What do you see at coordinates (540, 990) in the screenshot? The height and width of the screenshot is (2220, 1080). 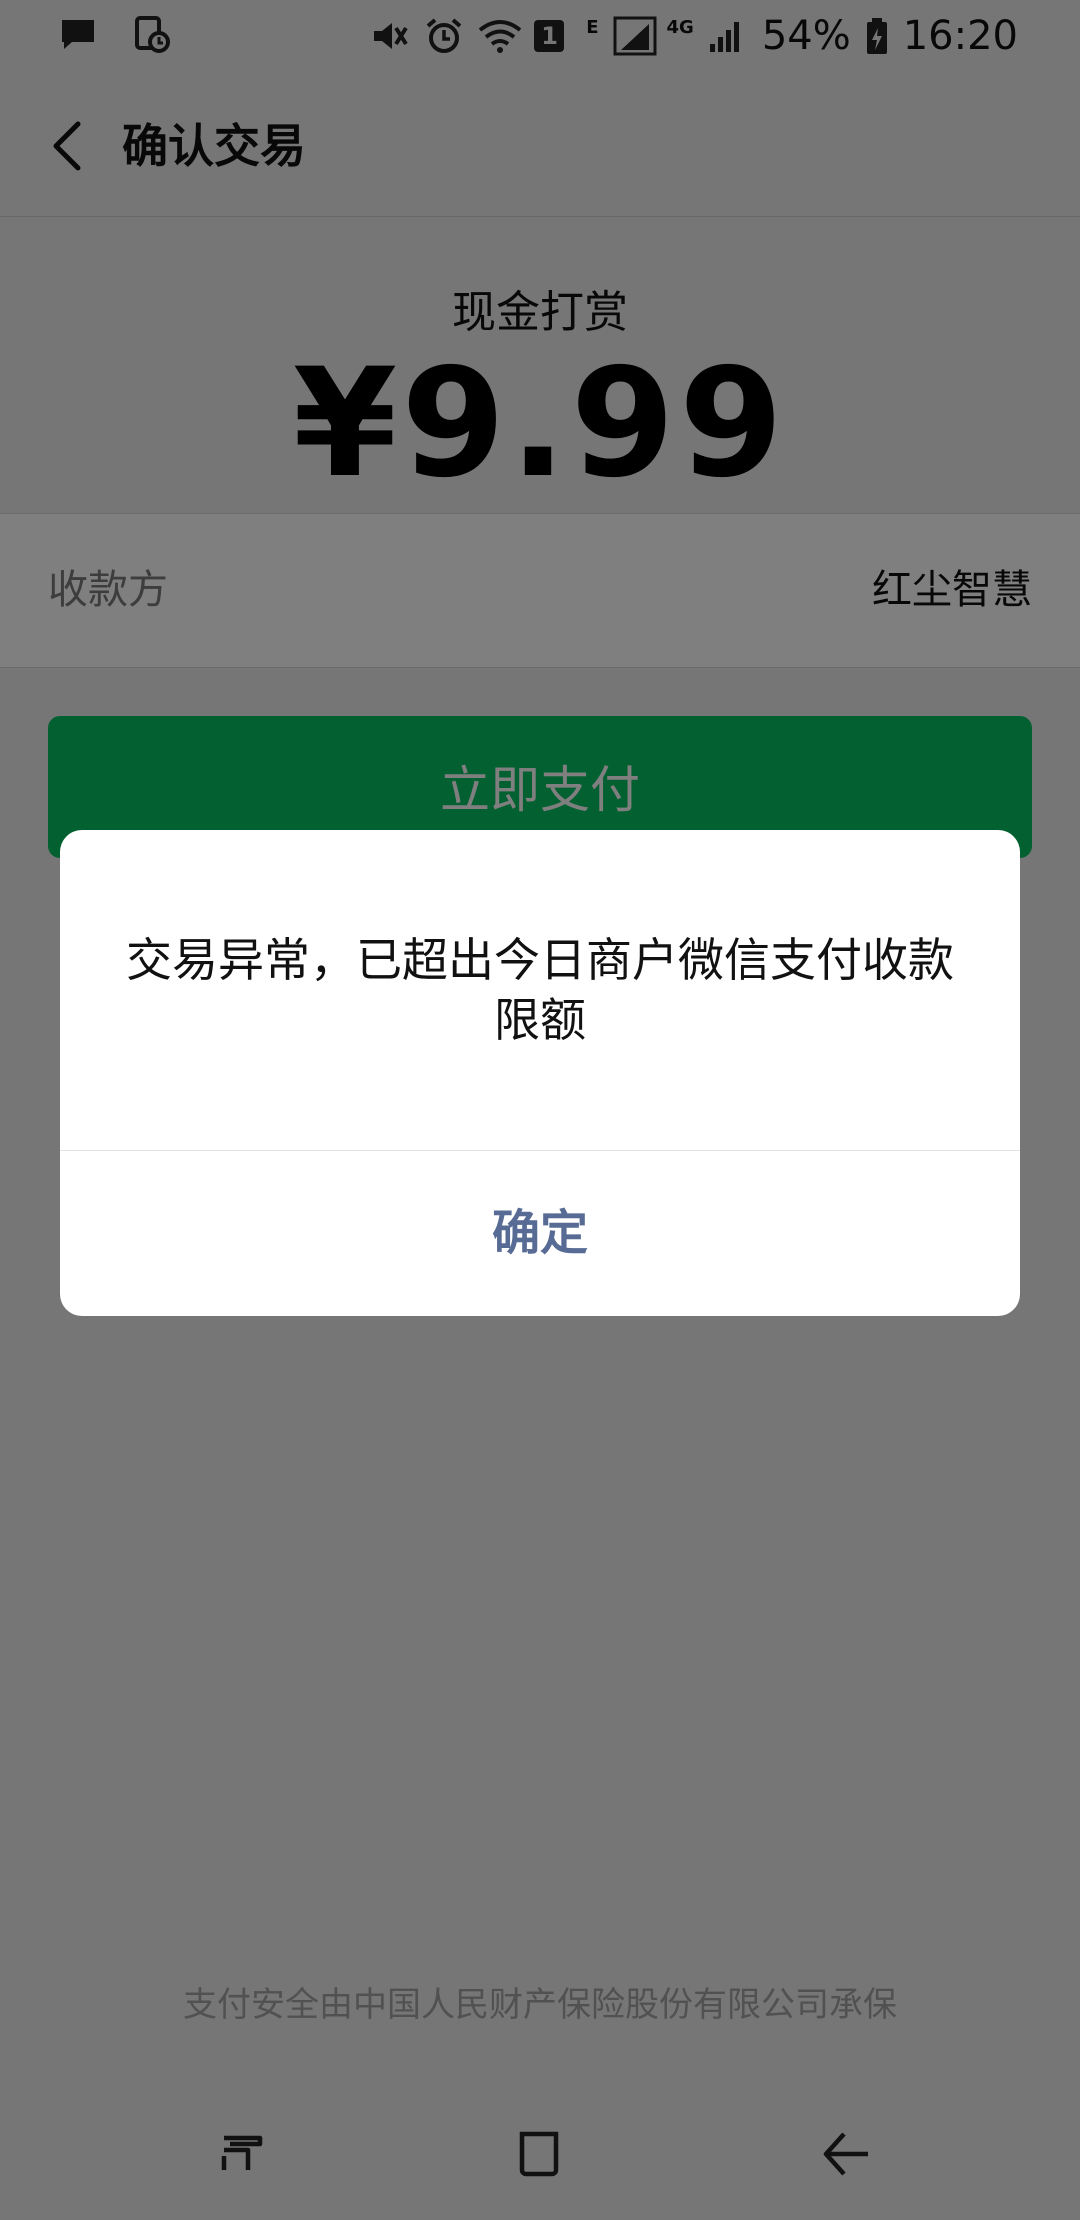 I see `dialog-message: 交易异常，已超出今日商户微信支付收款限额` at bounding box center [540, 990].